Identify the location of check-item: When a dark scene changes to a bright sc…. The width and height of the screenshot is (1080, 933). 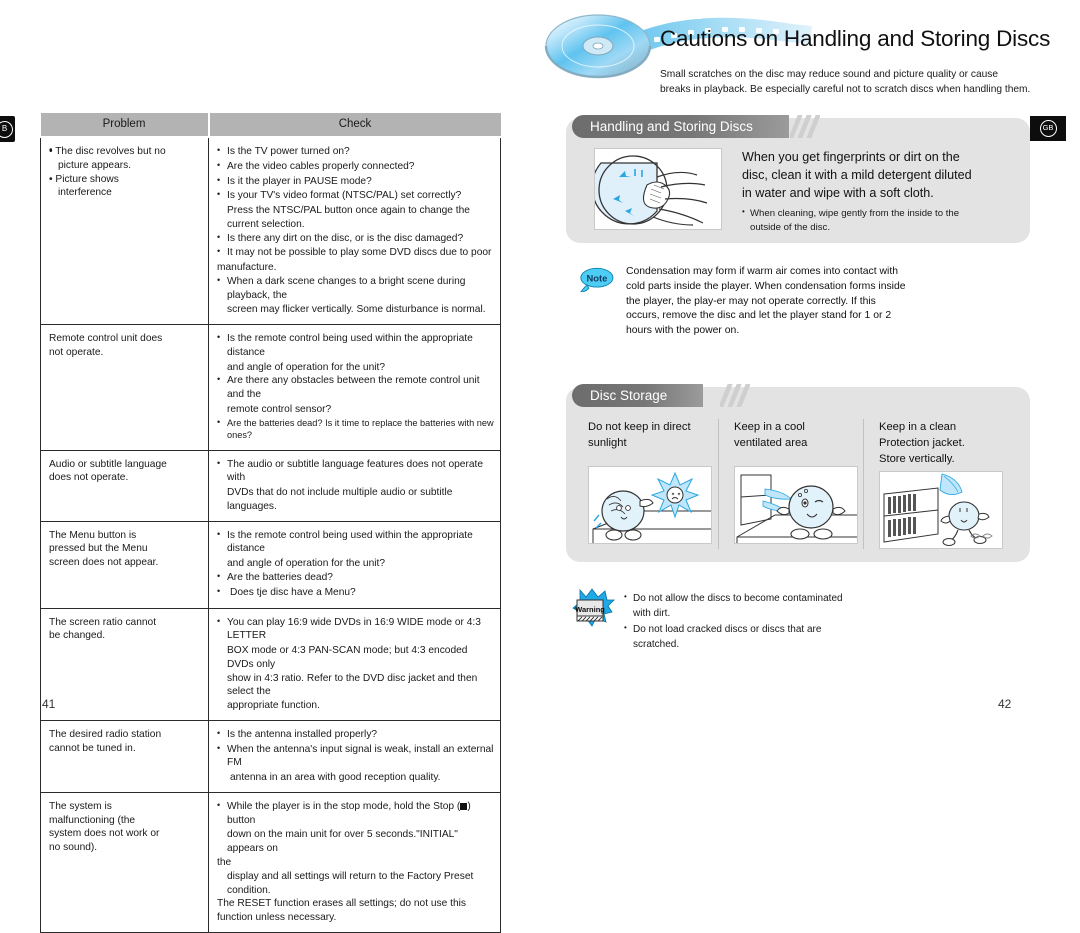
(355, 288).